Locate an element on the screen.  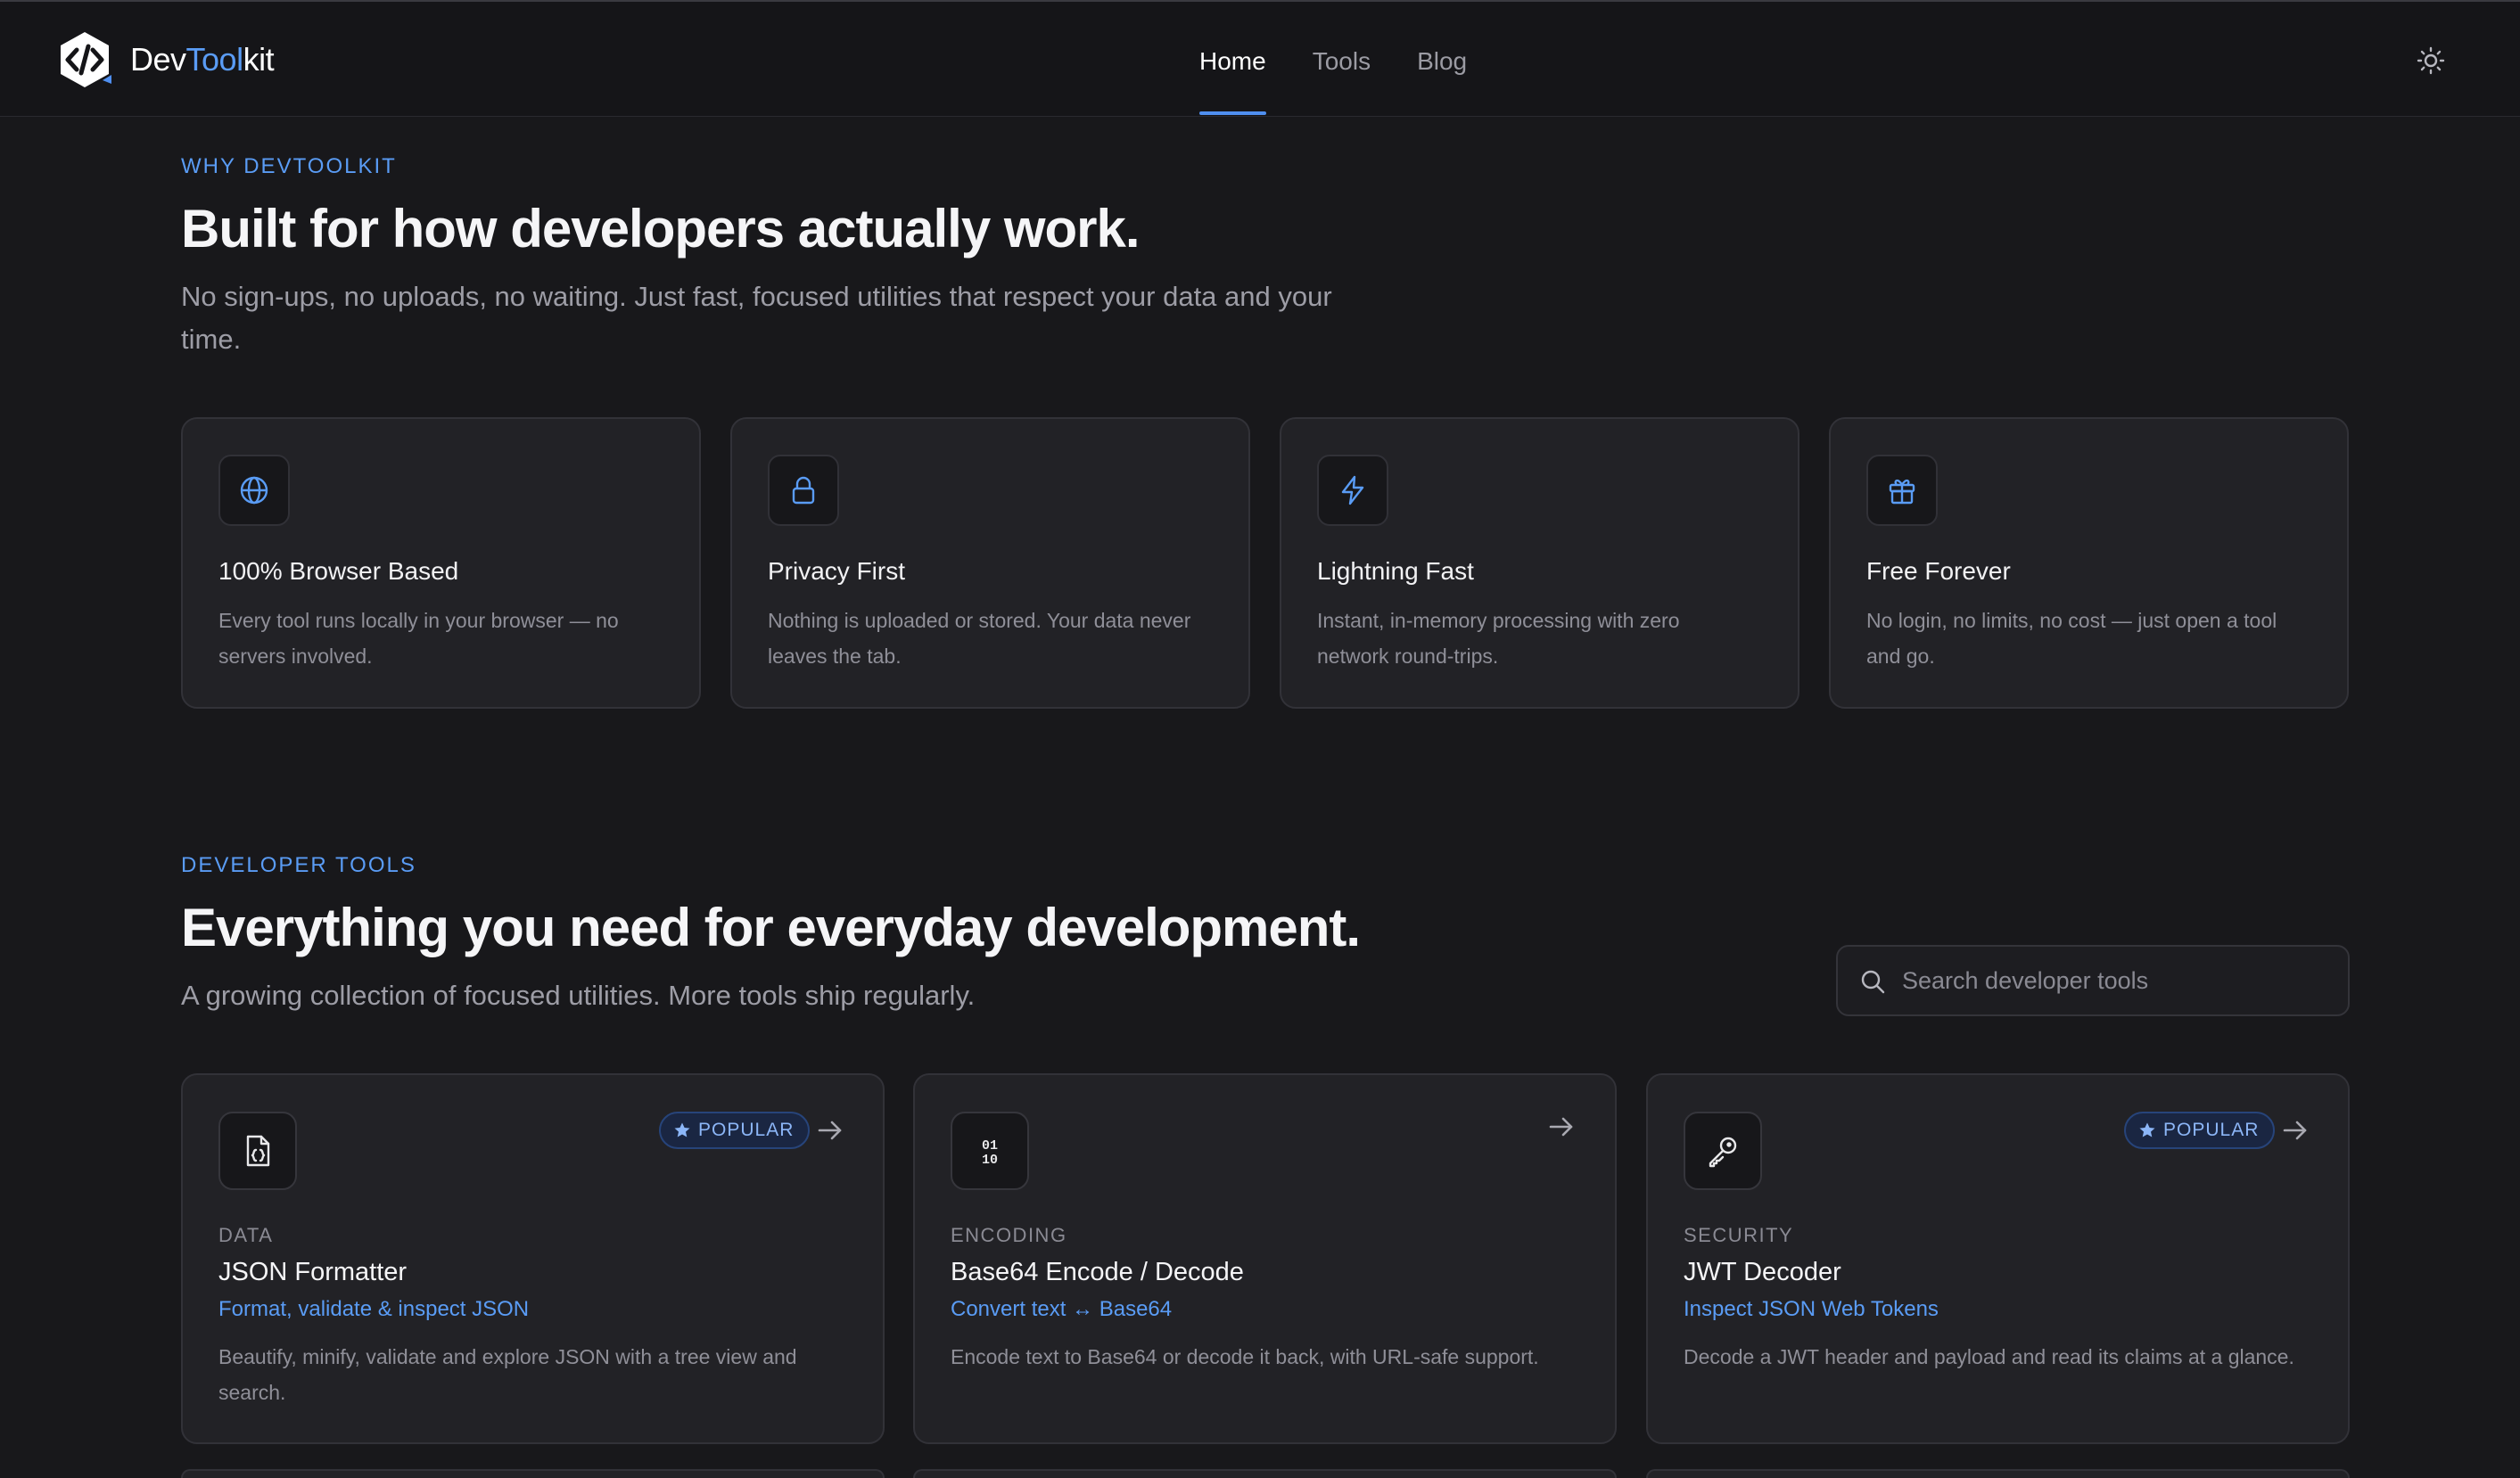
tool-title: JSON Formatter is located at coordinates (313, 1272).